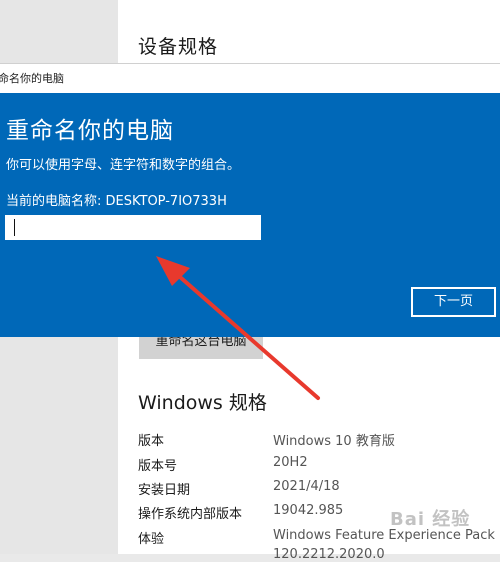 This screenshot has height=562, width=500. Describe the element at coordinates (430, 519) in the screenshot. I see `watermark-logo: Bai 经验` at that location.